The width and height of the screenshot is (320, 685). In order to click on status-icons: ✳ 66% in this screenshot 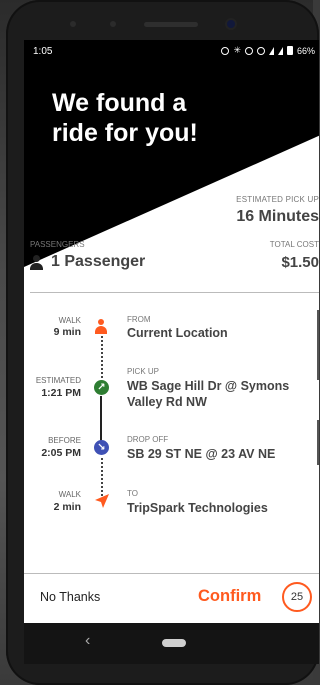, I will do `click(268, 50)`.